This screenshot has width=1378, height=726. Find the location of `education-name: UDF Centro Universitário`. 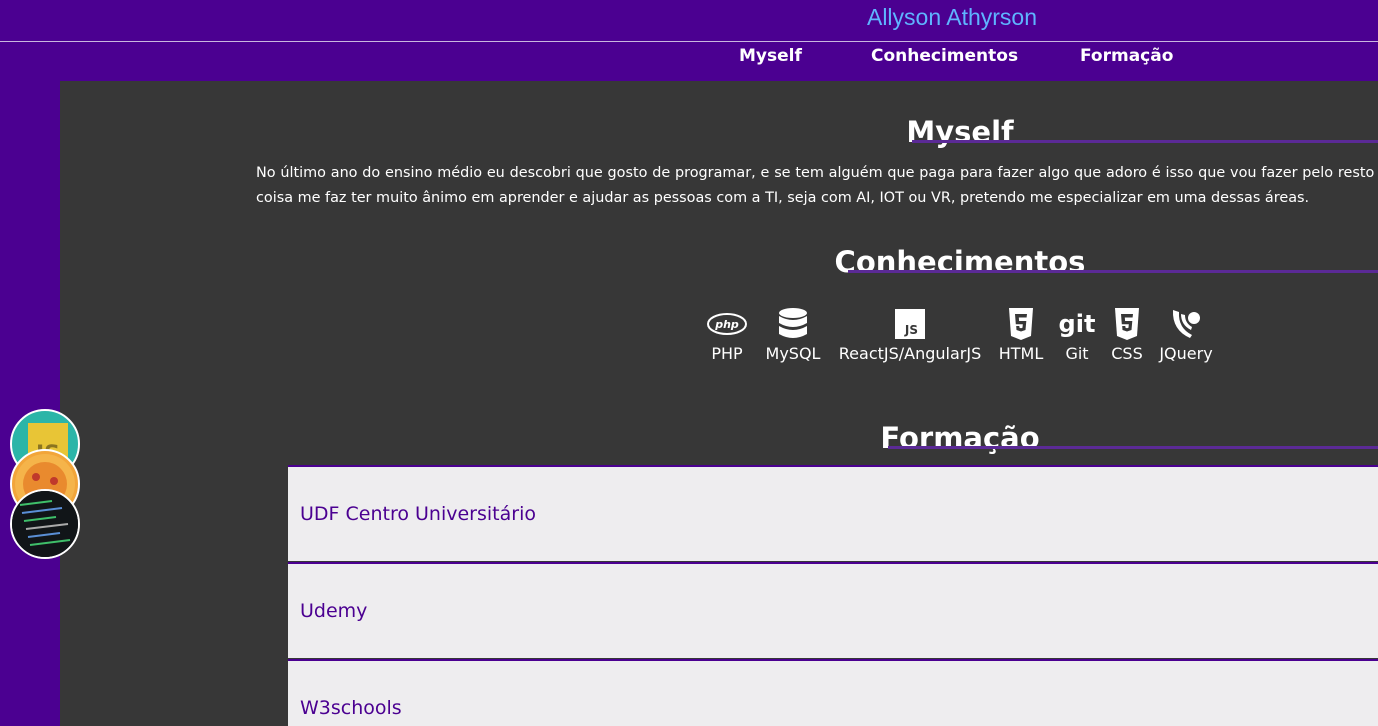

education-name: UDF Centro Universitário is located at coordinates (418, 514).